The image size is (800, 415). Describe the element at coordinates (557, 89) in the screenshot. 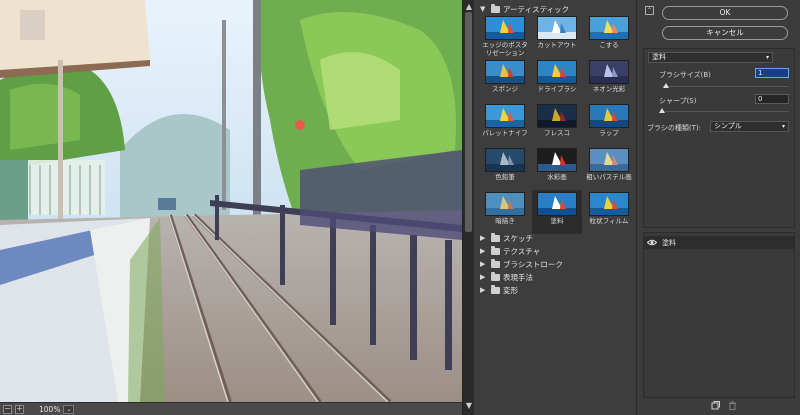

I see `thumb-label: ドライブラシ` at that location.